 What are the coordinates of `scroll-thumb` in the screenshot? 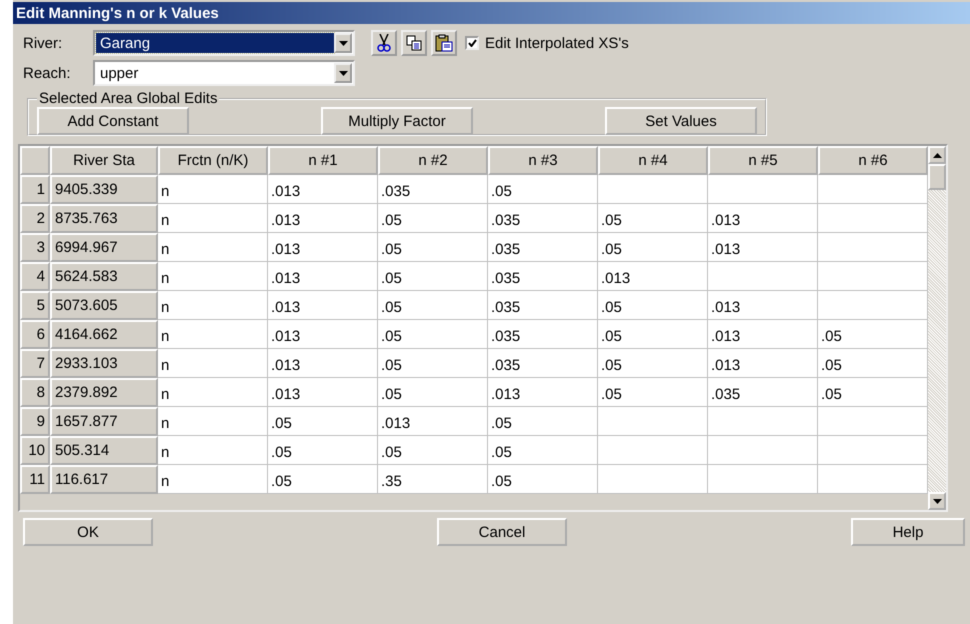 It's located at (937, 177).